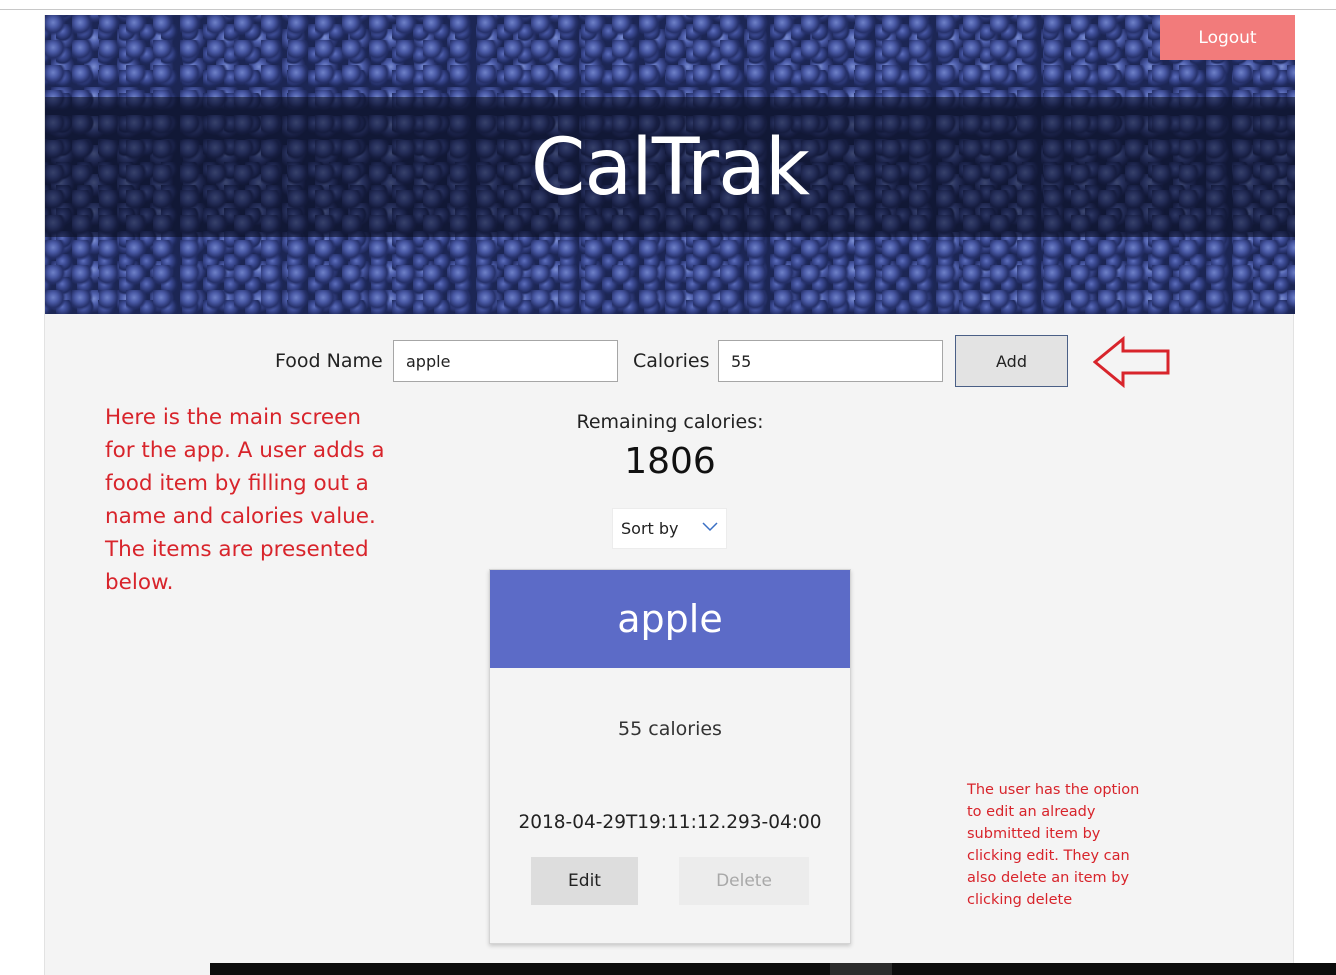 The image size is (1336, 975). I want to click on calories-input, so click(830, 361).